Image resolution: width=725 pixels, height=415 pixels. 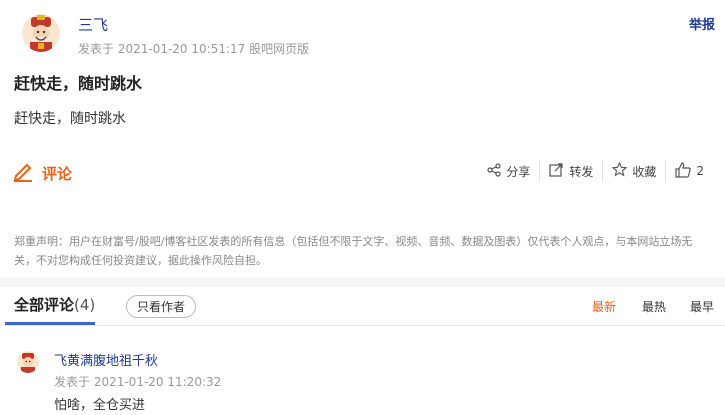 What do you see at coordinates (106, 359) in the screenshot?
I see `commenter-name: 飞黄满腹地祖千秋` at bounding box center [106, 359].